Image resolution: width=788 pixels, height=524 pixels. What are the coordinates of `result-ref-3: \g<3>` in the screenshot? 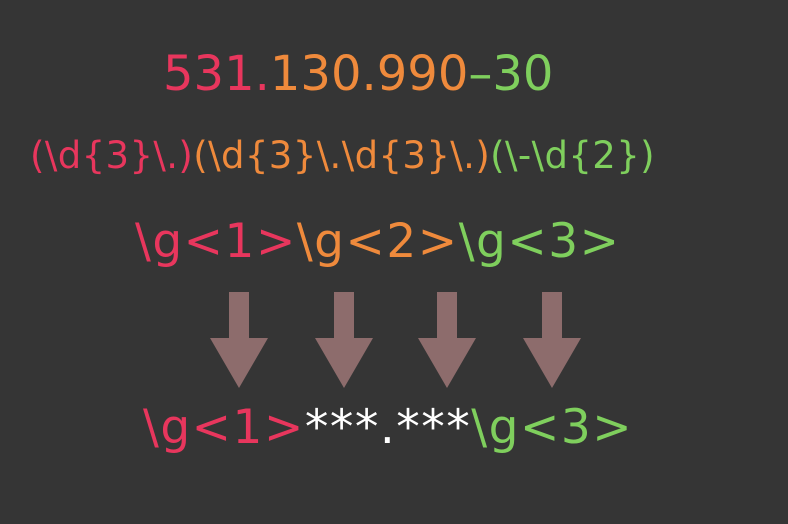 It's located at (552, 427).